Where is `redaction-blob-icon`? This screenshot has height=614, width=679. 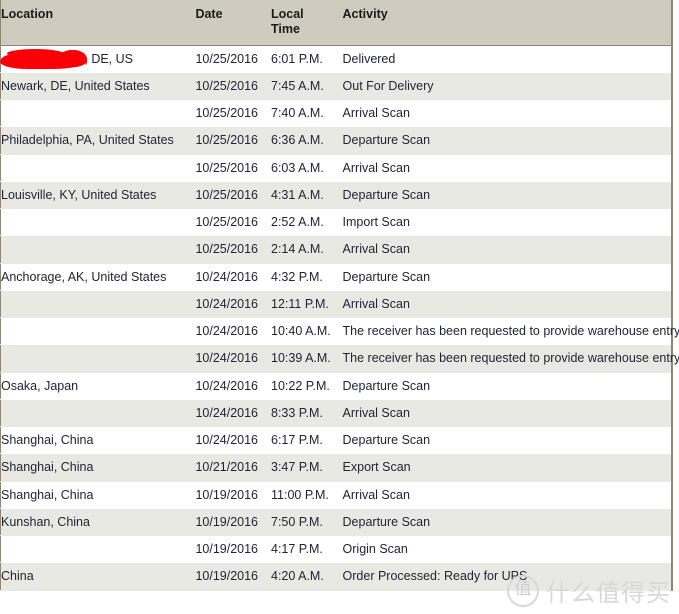
redaction-blob-icon is located at coordinates (44, 57).